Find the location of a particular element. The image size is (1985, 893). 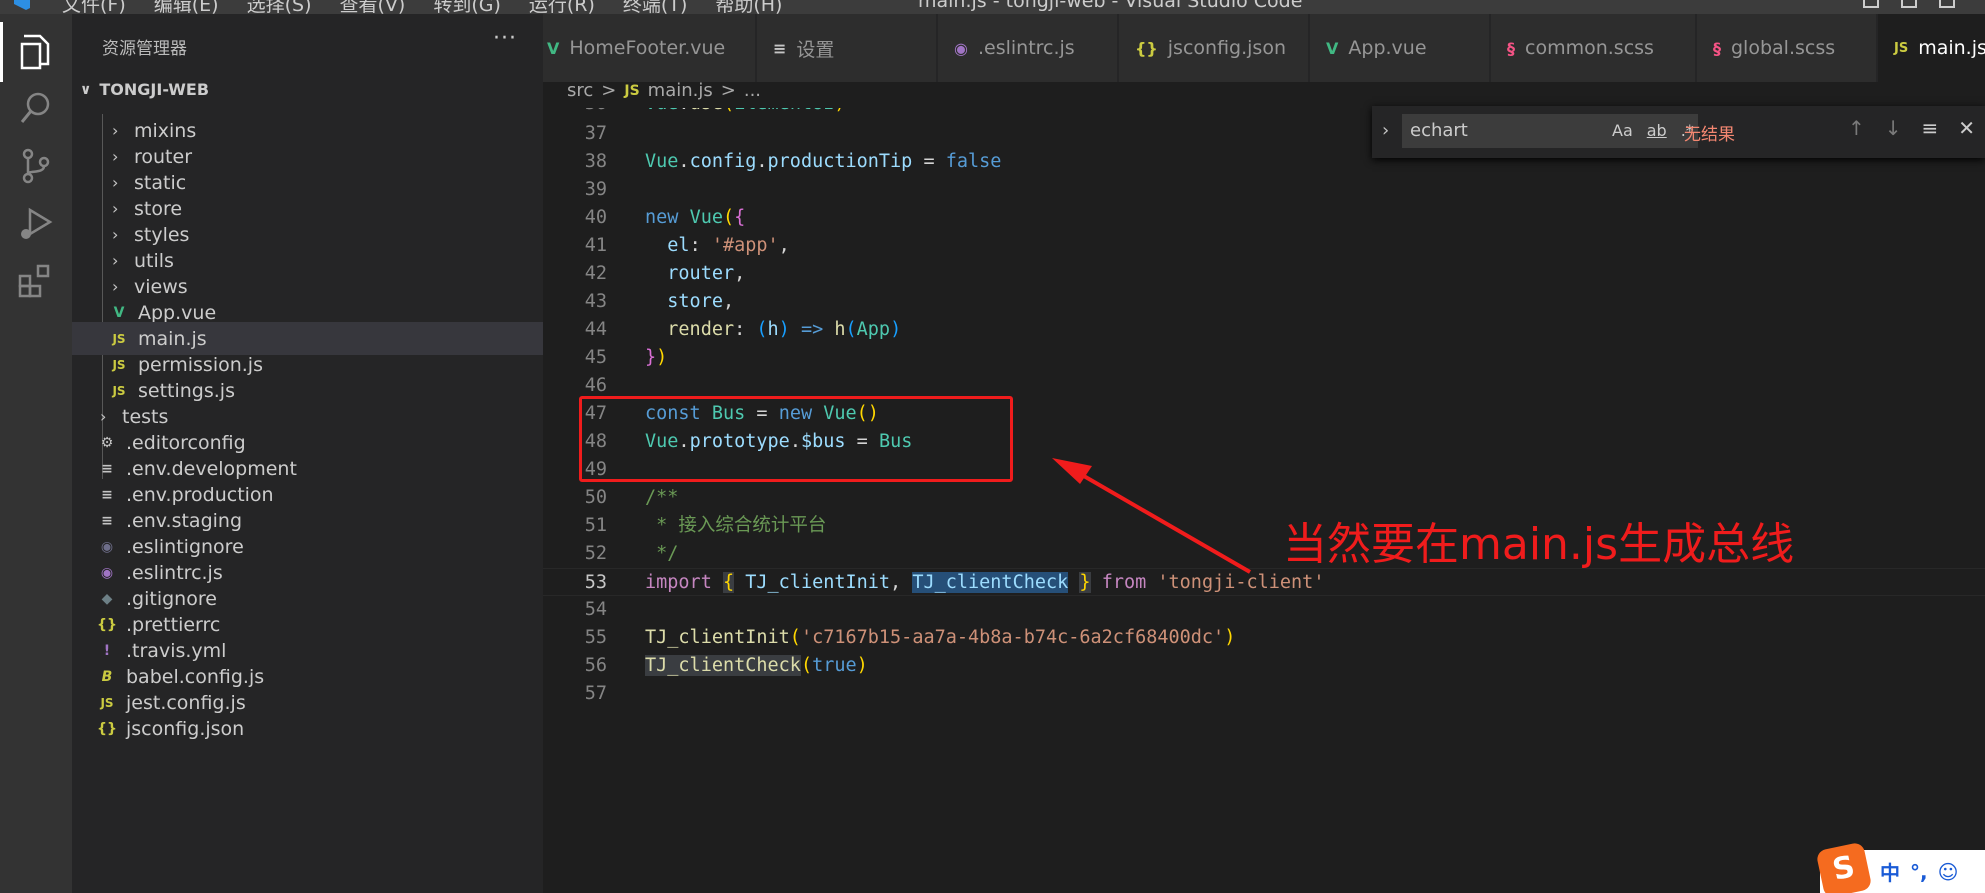

explorer-title: 资源管理器 is located at coordinates (144, 49).